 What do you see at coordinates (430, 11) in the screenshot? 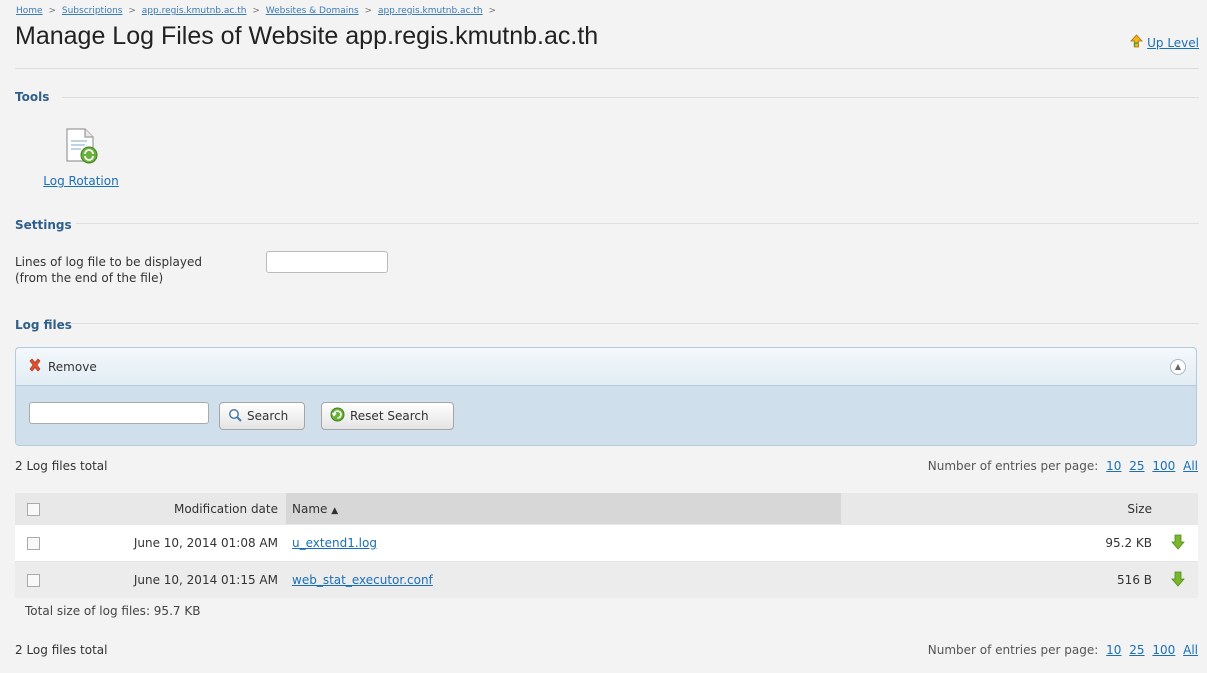
I see `breadcrumb-domain: app.regis.kmutnb.ac.th` at bounding box center [430, 11].